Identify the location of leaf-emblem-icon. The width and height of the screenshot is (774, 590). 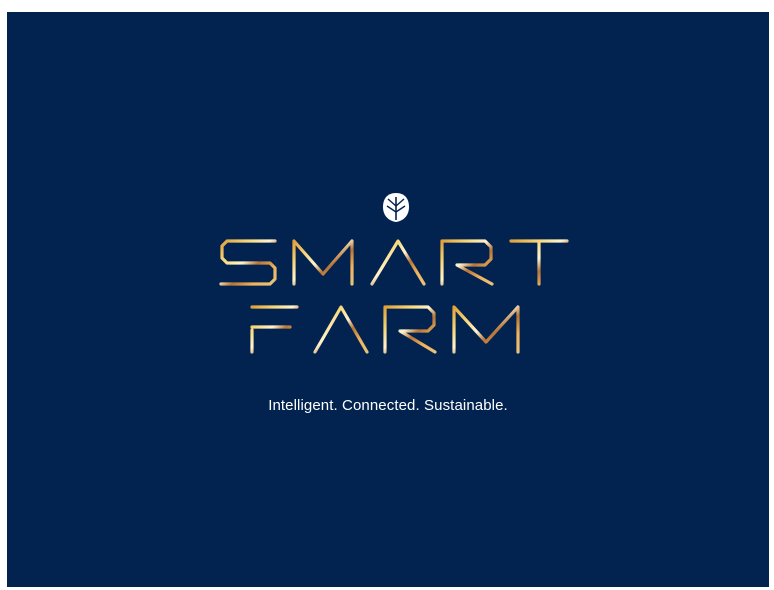
(396, 207).